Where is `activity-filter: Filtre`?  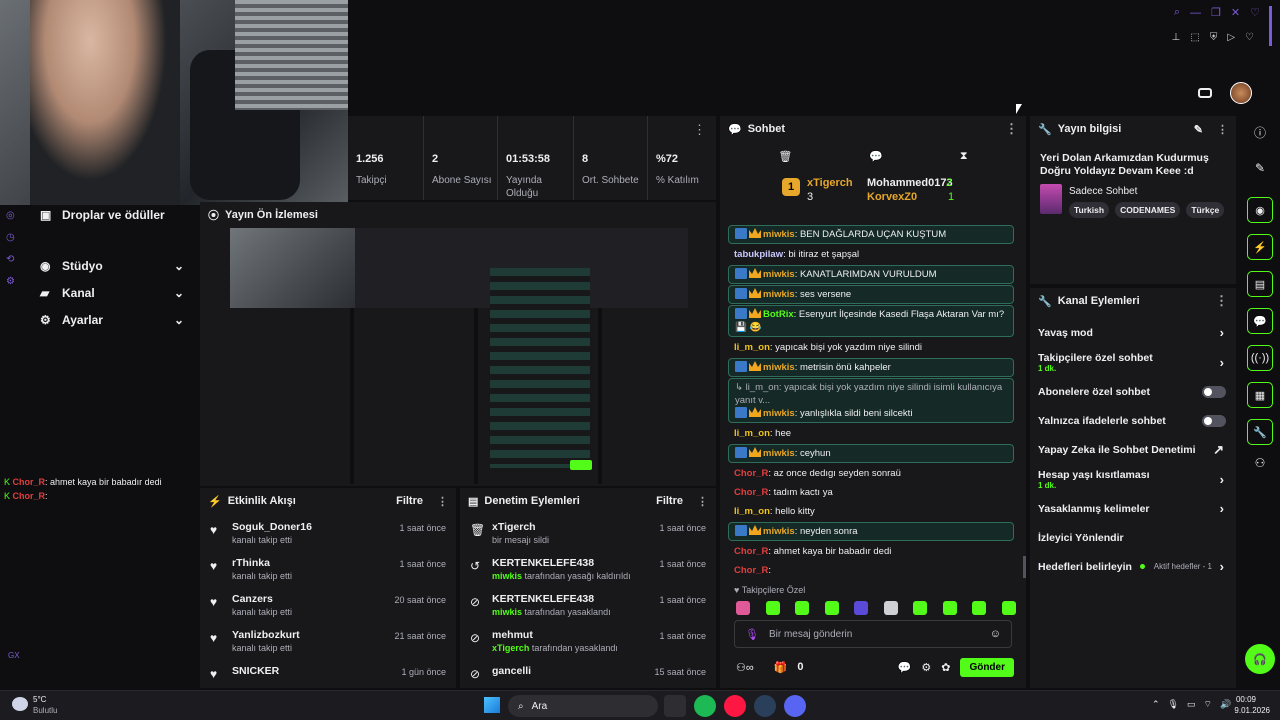 activity-filter: Filtre is located at coordinates (409, 501).